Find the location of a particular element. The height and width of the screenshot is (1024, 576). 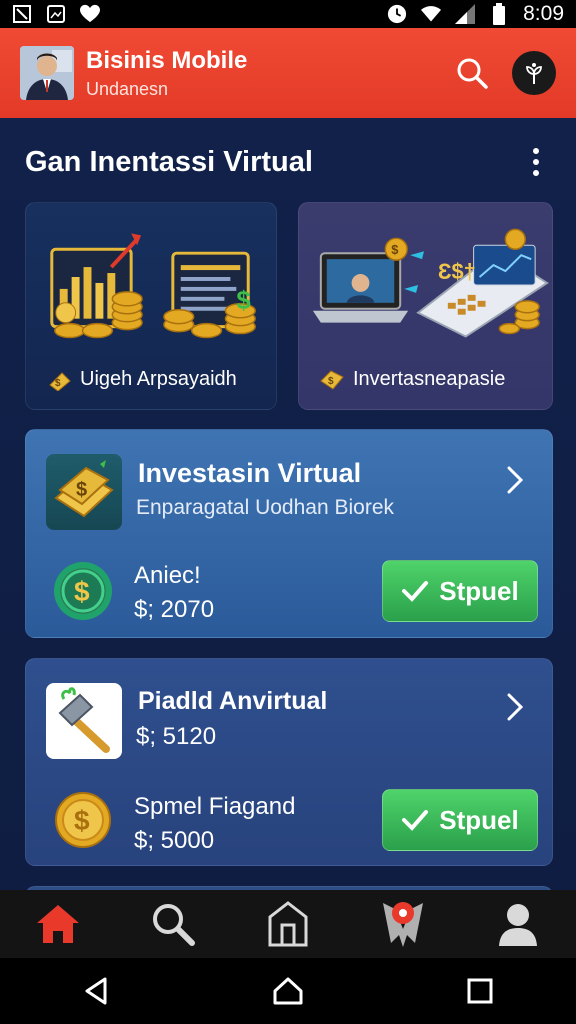

location-icon is located at coordinates (403, 924).